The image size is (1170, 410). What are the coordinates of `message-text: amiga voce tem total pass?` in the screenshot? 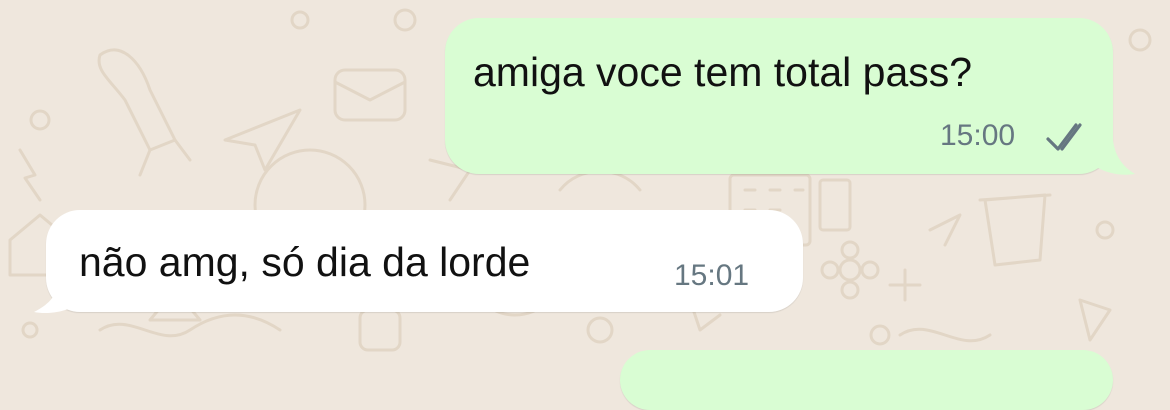 It's located at (723, 72).